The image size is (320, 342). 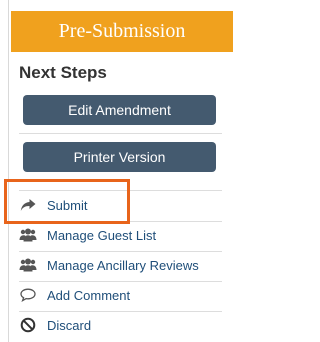 I want to click on edit-amendment-label: Edit Amendment, so click(x=119, y=110).